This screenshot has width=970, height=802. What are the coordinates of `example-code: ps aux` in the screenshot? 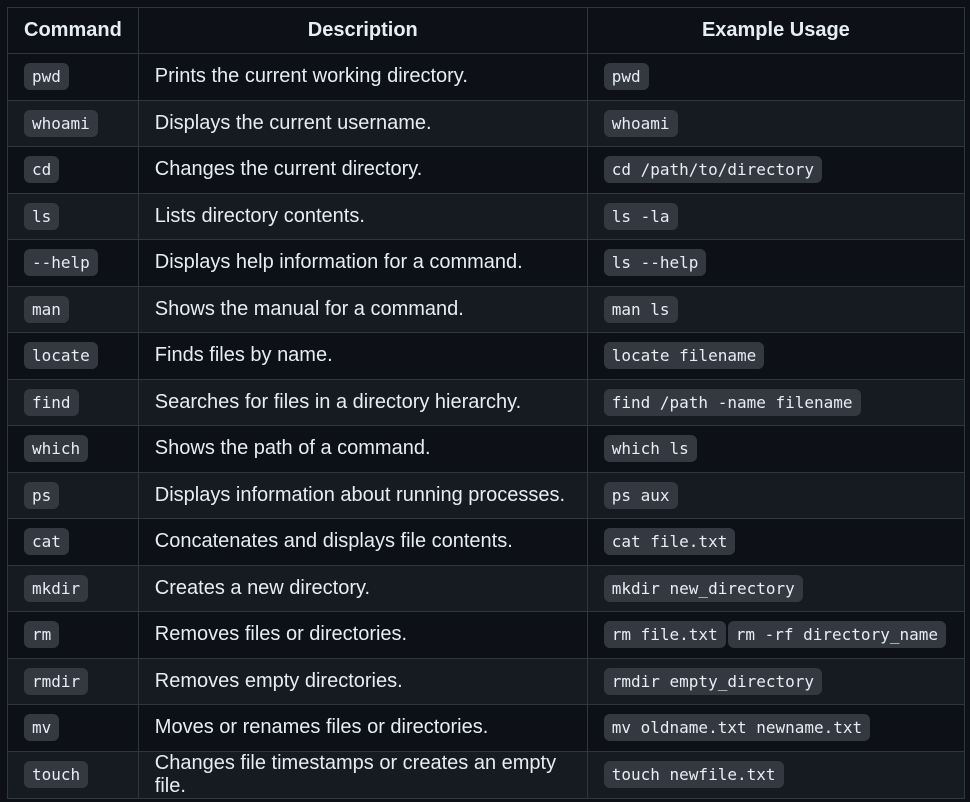 It's located at (640, 495).